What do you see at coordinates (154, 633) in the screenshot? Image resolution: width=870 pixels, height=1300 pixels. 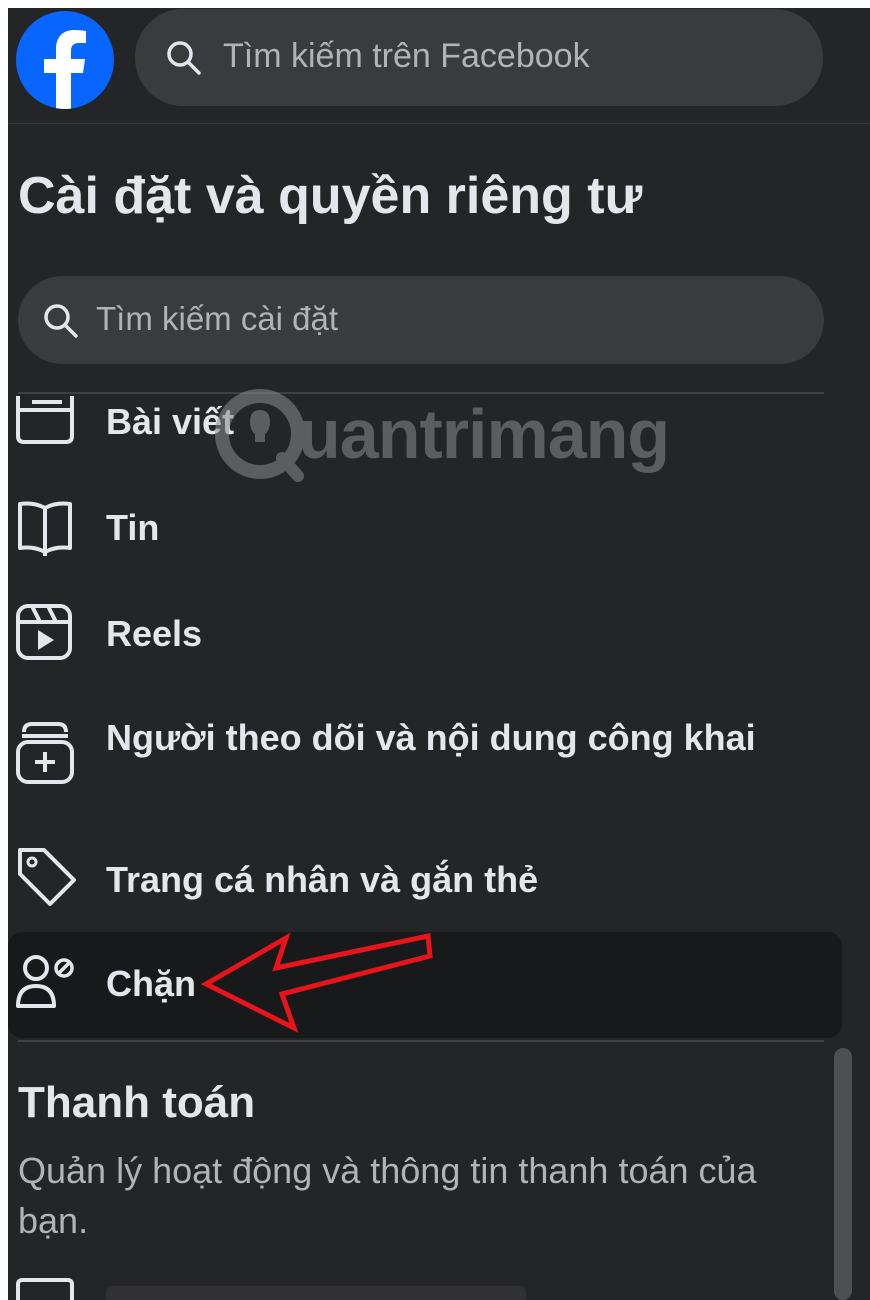 I see `menu-item-label: Reels` at bounding box center [154, 633].